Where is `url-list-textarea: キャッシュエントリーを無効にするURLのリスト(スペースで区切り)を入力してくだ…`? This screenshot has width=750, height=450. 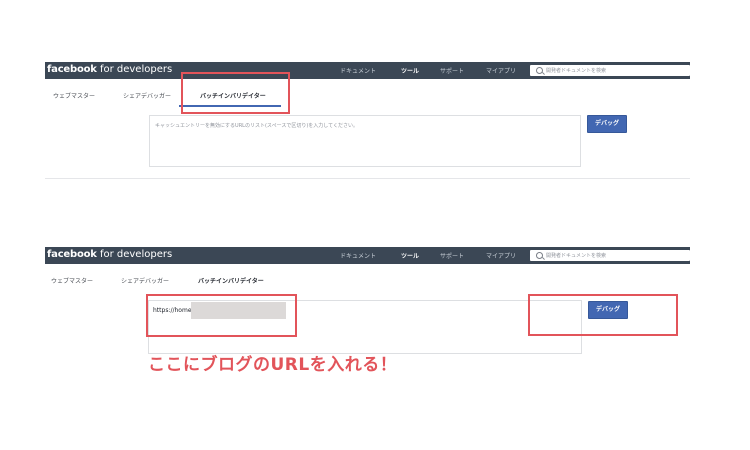
url-list-textarea: キャッシュエントリーを無効にするURLのリスト(スペースで区切り)を入力してくだ… is located at coordinates (365, 141).